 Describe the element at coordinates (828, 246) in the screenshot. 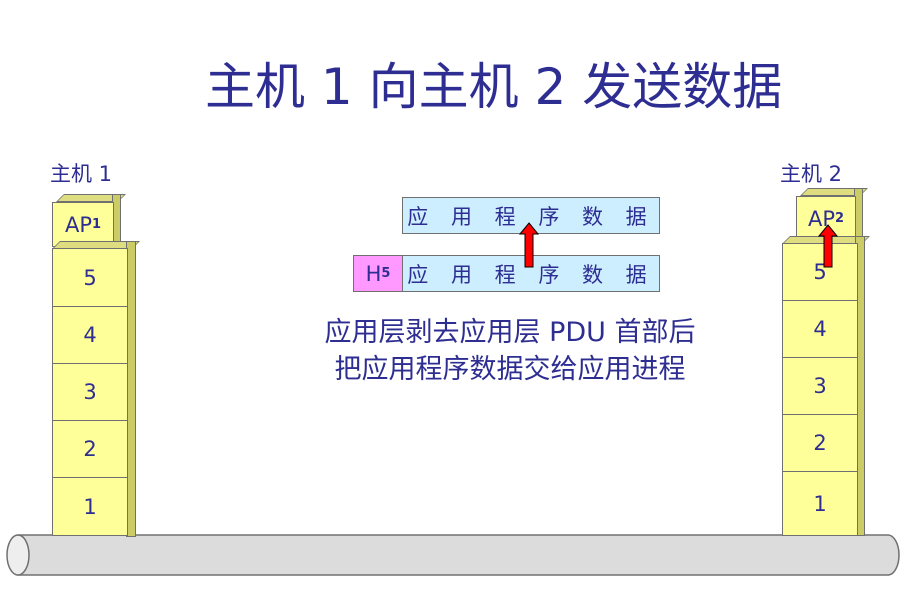

I see `host2-up-arrow-icon` at that location.